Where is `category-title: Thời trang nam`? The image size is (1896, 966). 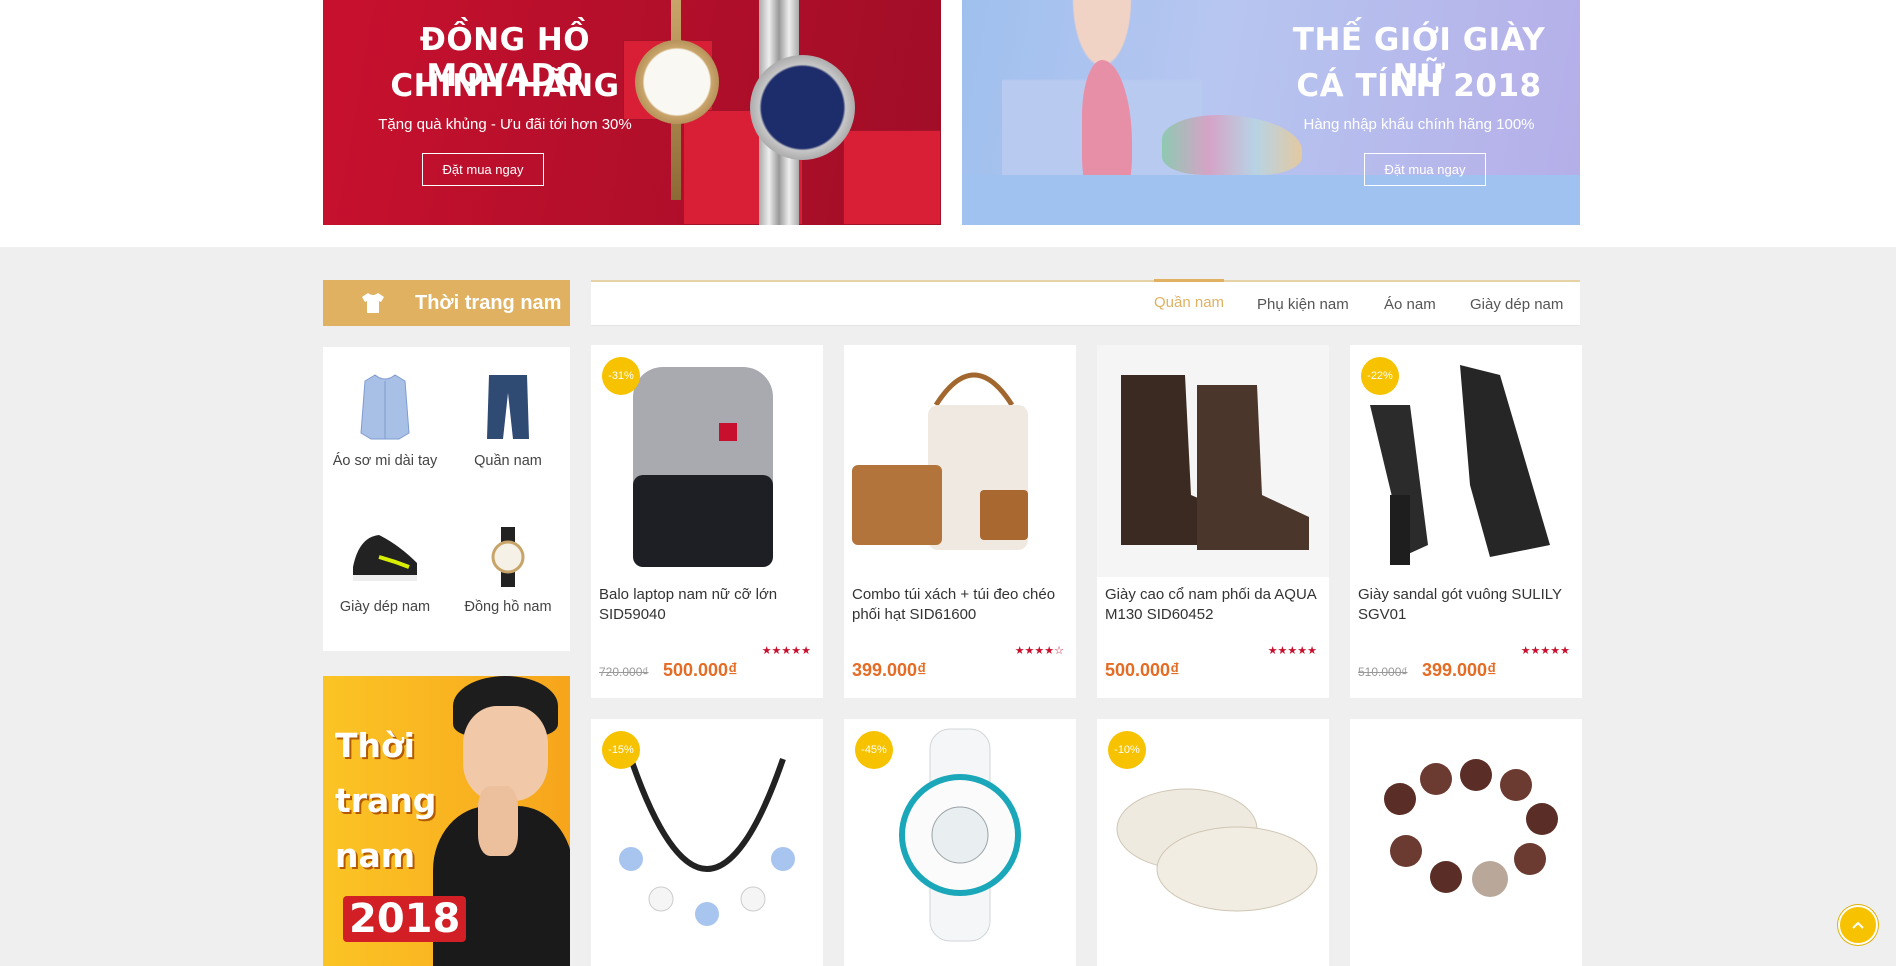
category-title: Thời trang nam is located at coordinates (488, 302).